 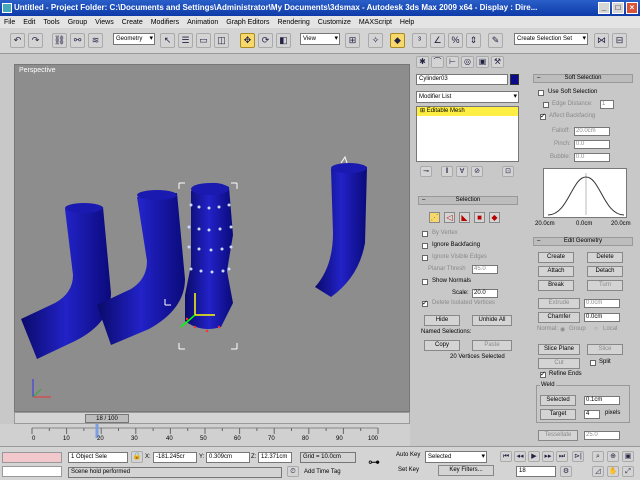 What do you see at coordinates (482, 62) in the screenshot?
I see `display-tab-icon: ▣` at bounding box center [482, 62].